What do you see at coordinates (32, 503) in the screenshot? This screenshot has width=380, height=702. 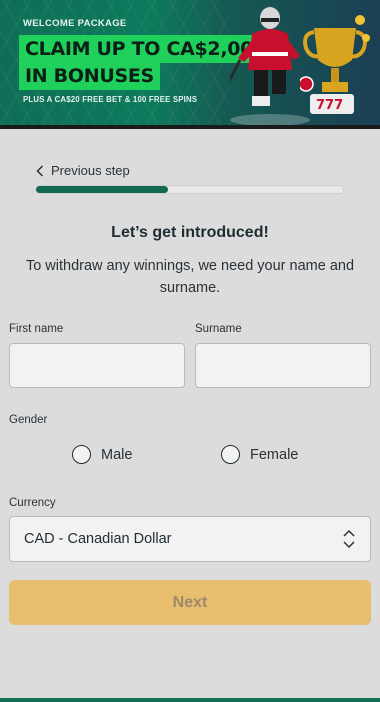 I see `currency-label: Currency` at bounding box center [32, 503].